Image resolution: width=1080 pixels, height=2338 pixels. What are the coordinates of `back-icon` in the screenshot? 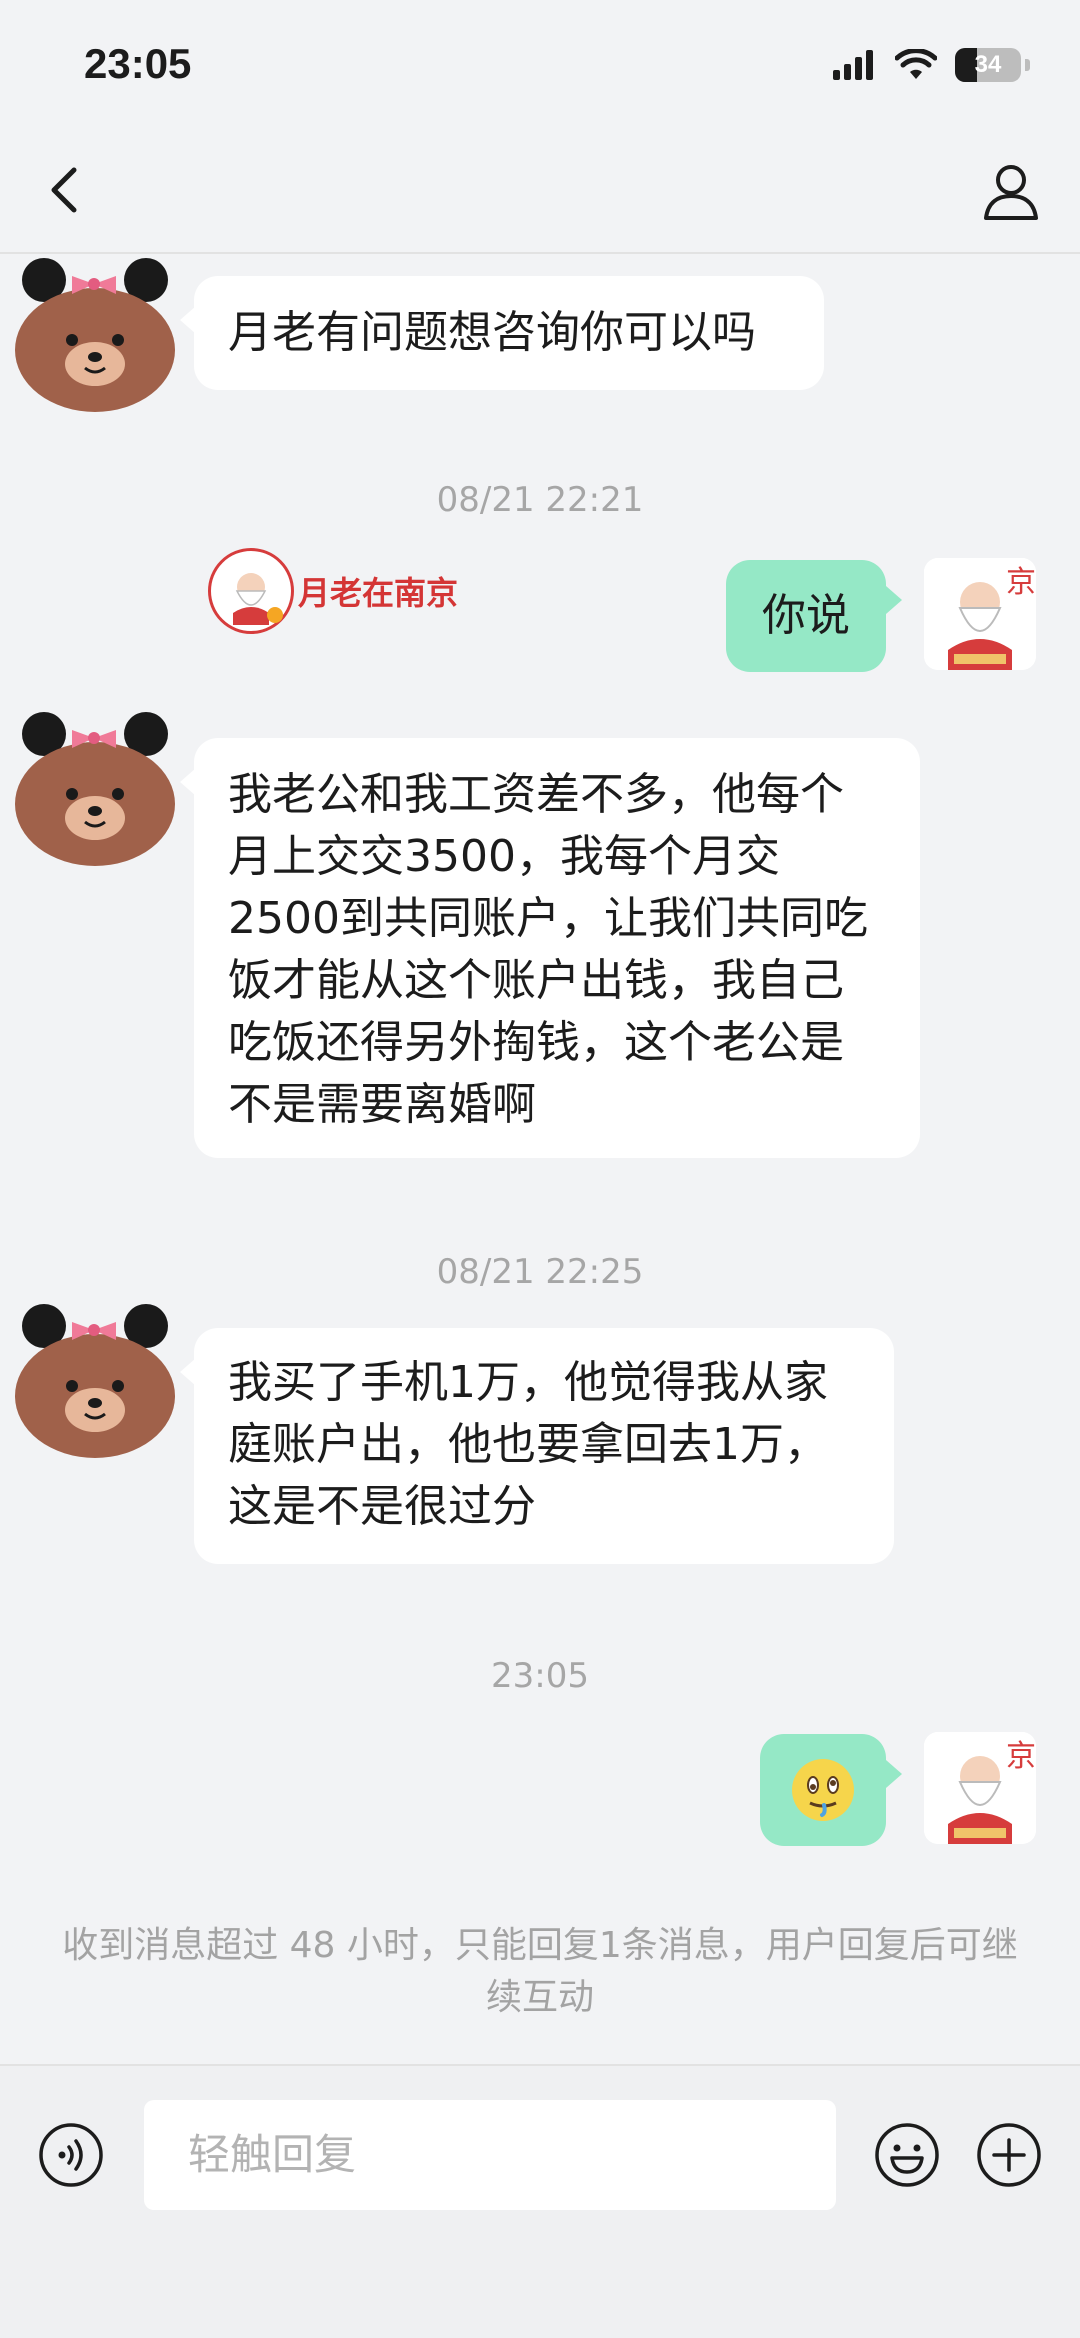 It's located at (66, 190).